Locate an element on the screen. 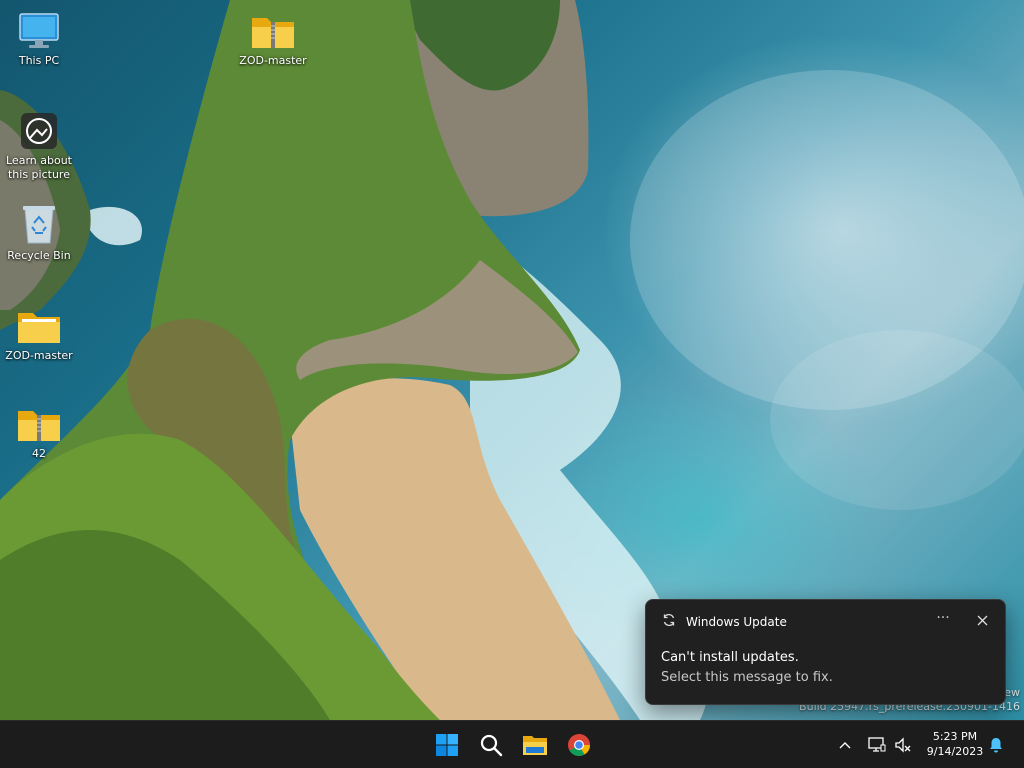  network-icon is located at coordinates (877, 744).